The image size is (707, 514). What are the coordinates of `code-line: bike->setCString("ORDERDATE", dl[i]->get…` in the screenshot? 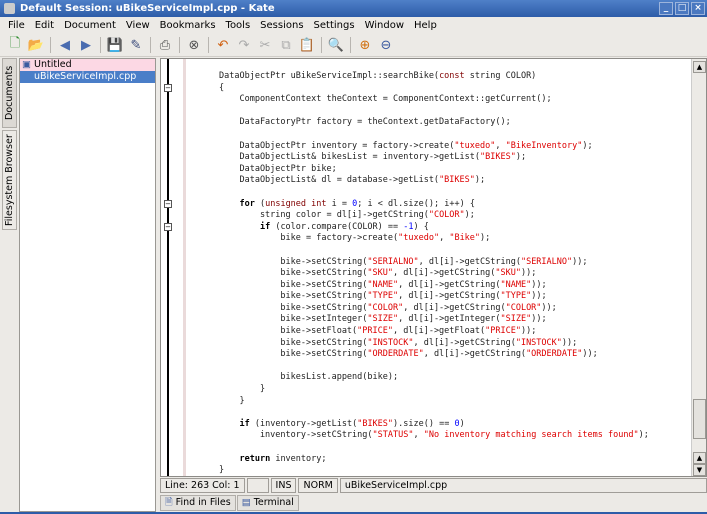 It's located at (434, 355).